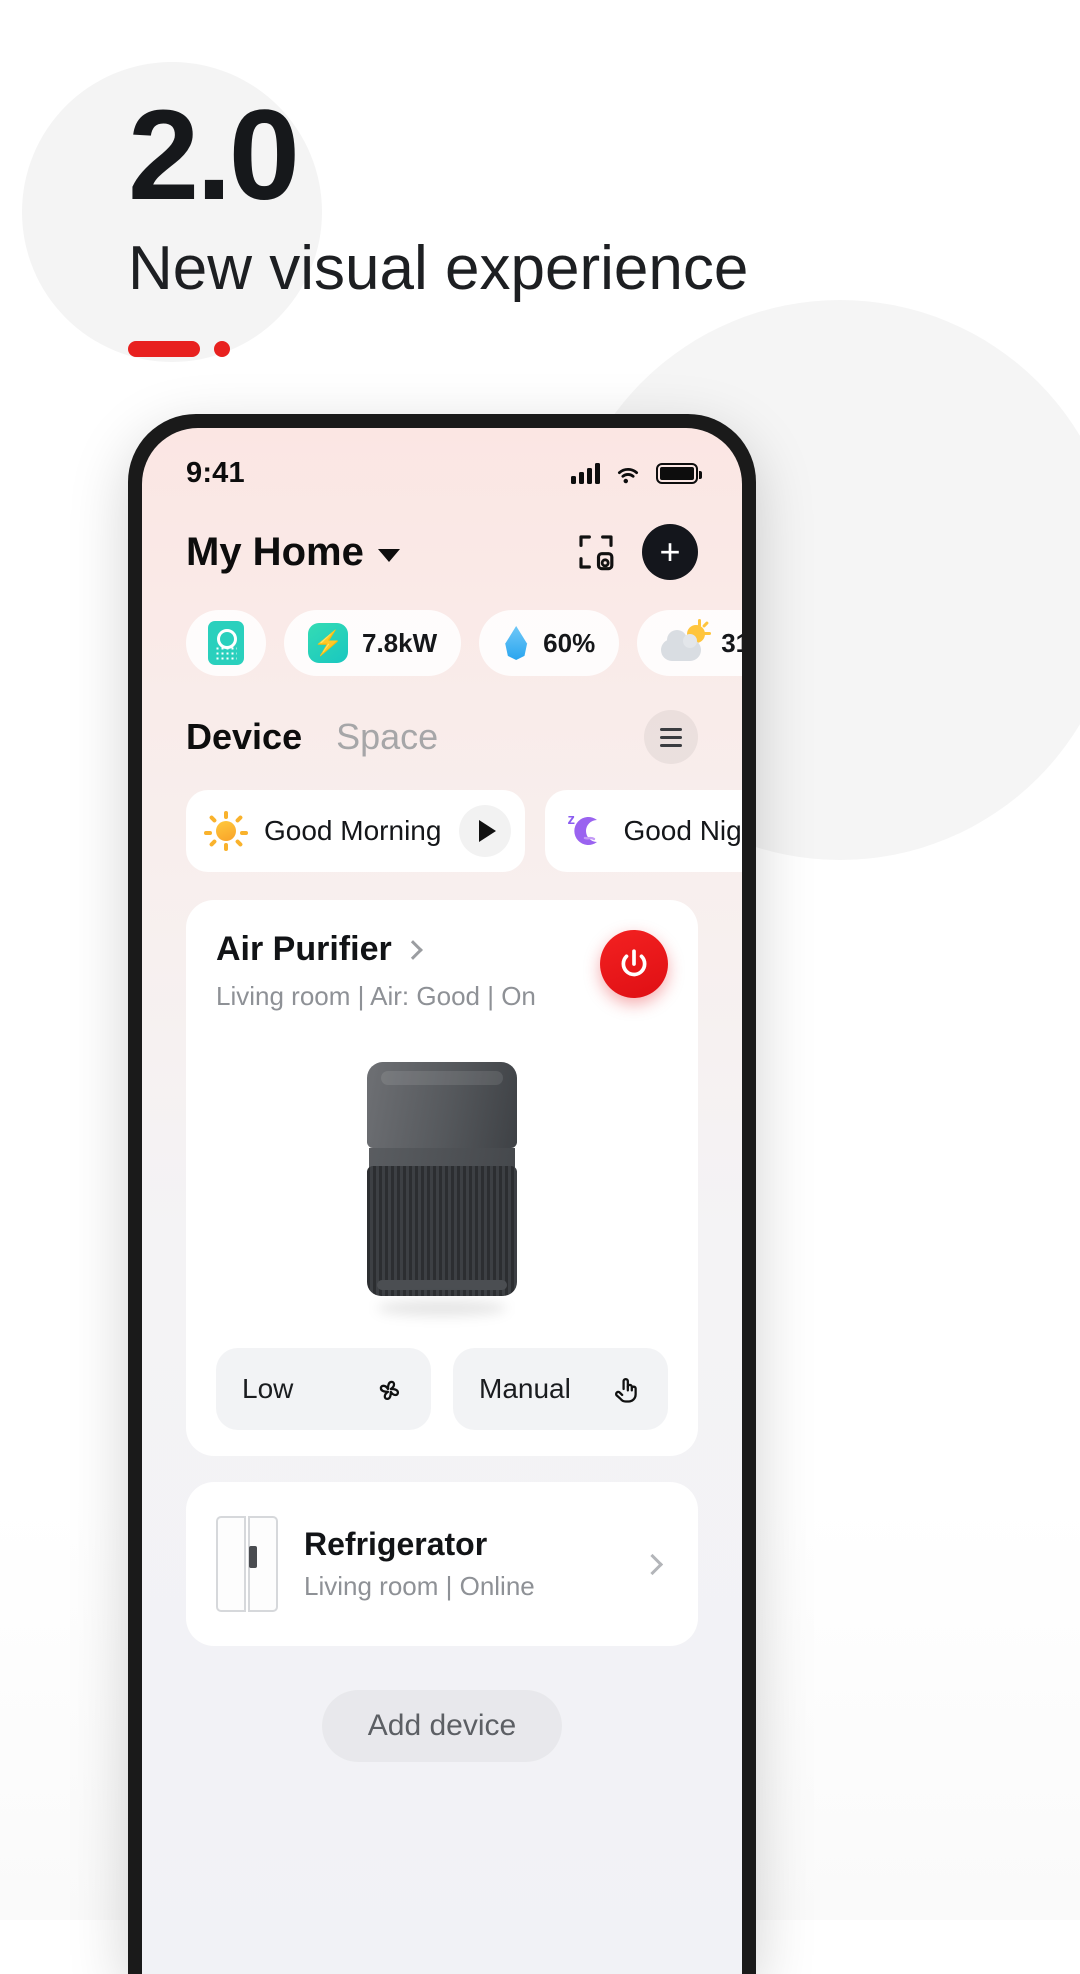 The width and height of the screenshot is (1080, 1974). What do you see at coordinates (682, 830) in the screenshot?
I see `scene-label: Good Night` at bounding box center [682, 830].